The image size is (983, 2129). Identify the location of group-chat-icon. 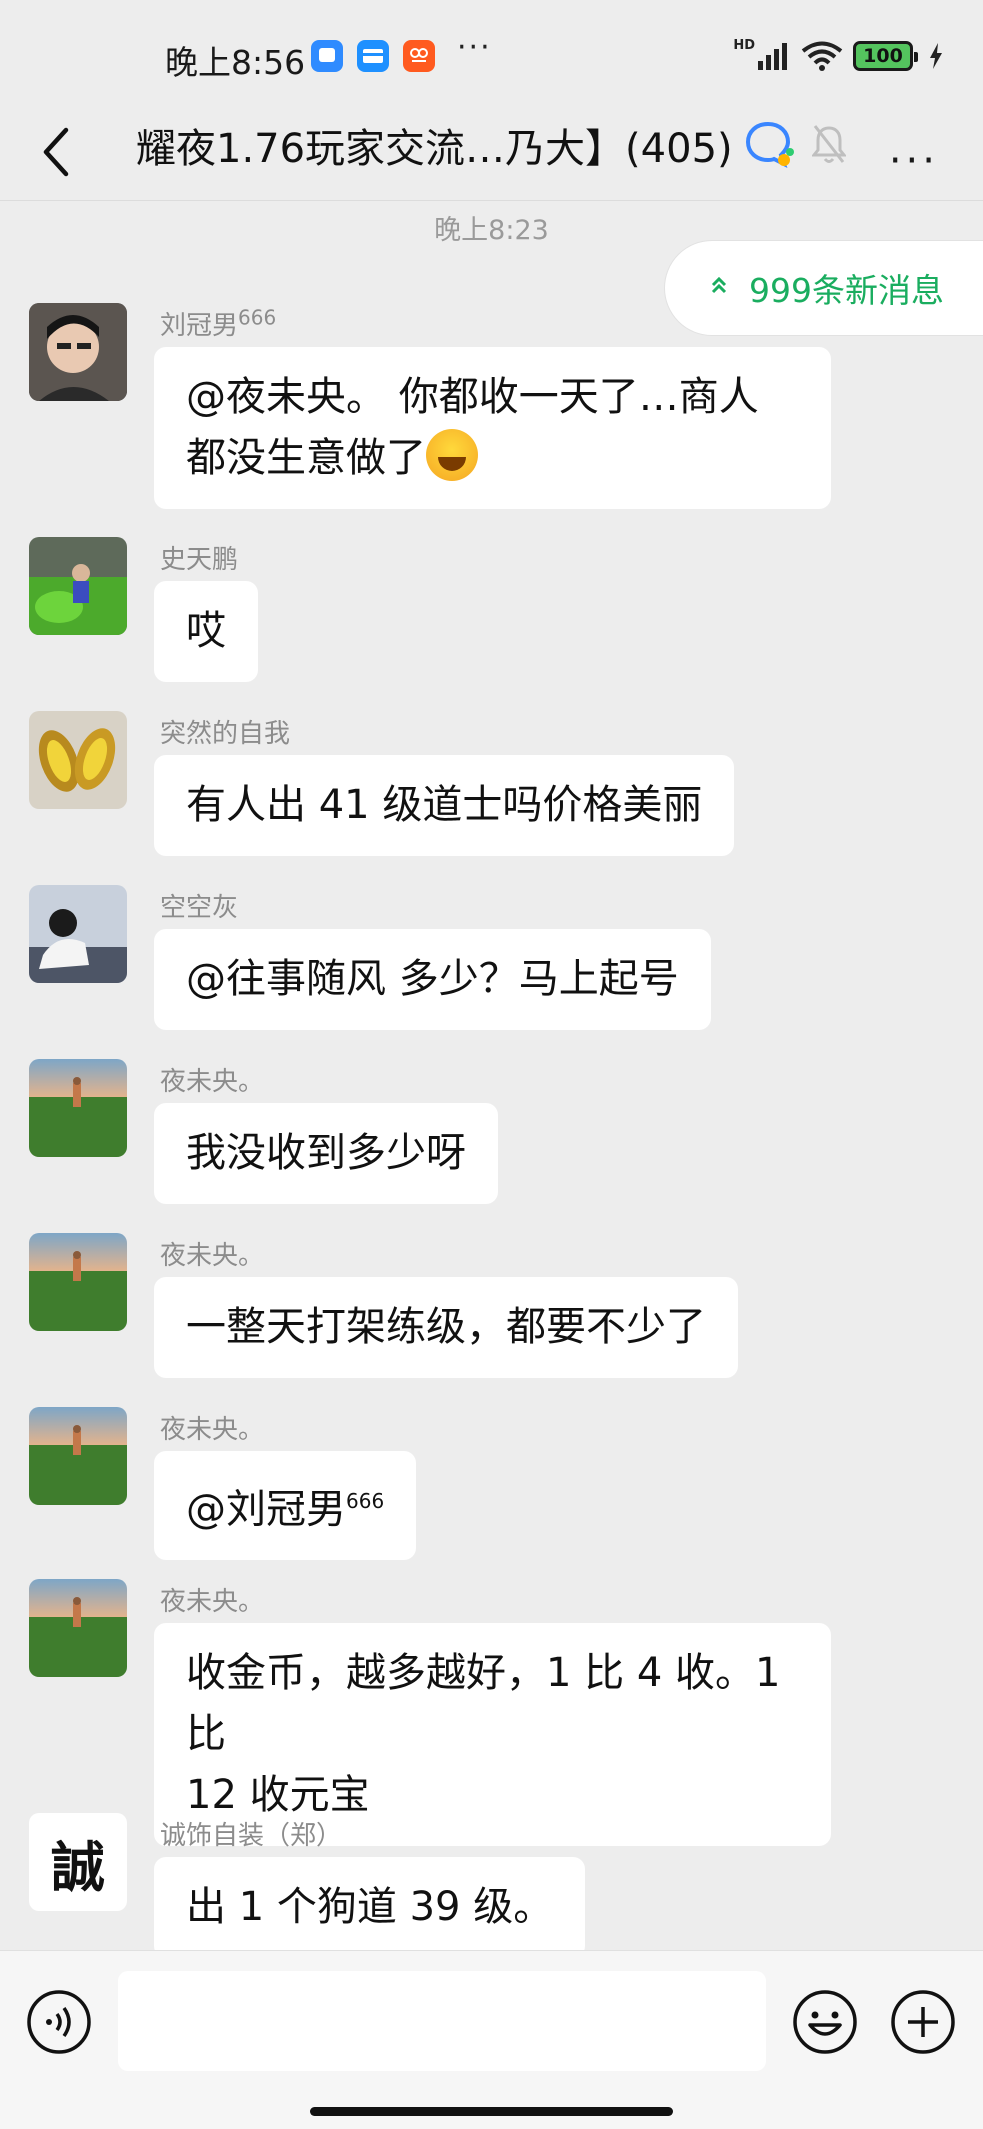
(770, 146).